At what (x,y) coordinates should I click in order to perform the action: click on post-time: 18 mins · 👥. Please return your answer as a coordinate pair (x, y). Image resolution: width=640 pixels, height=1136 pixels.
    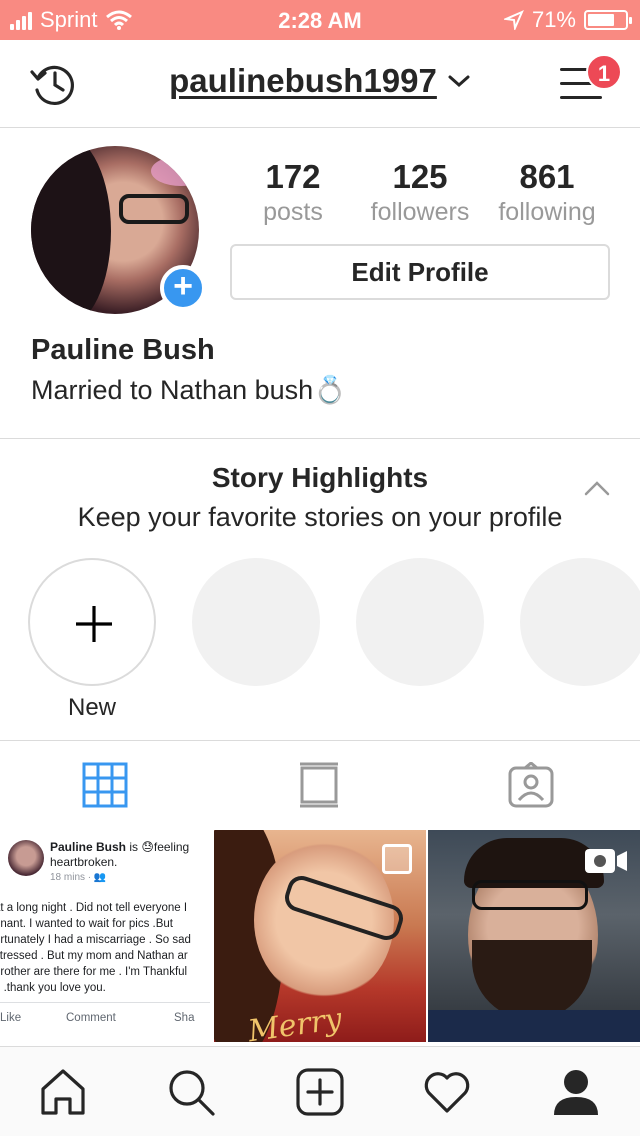
    Looking at the image, I should click on (78, 877).